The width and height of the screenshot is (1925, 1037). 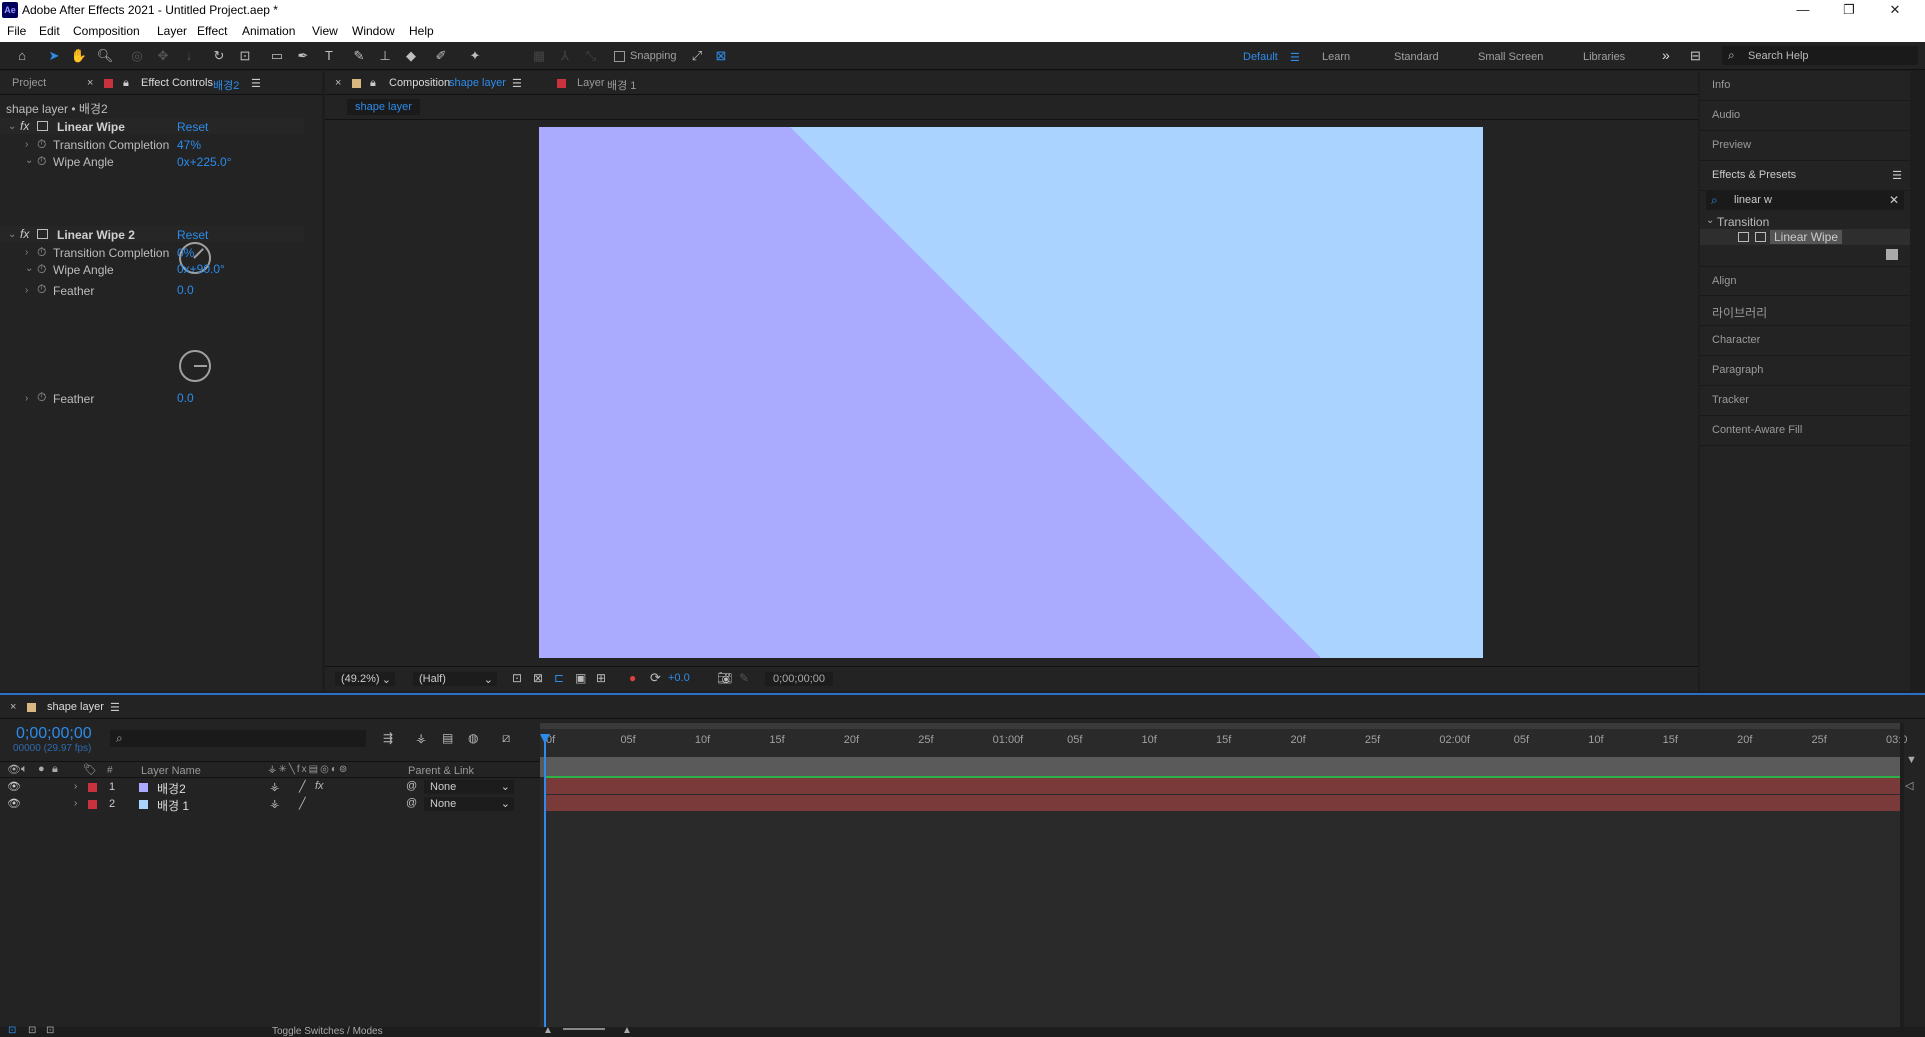 I want to click on reset-button: Reset, so click(x=192, y=127).